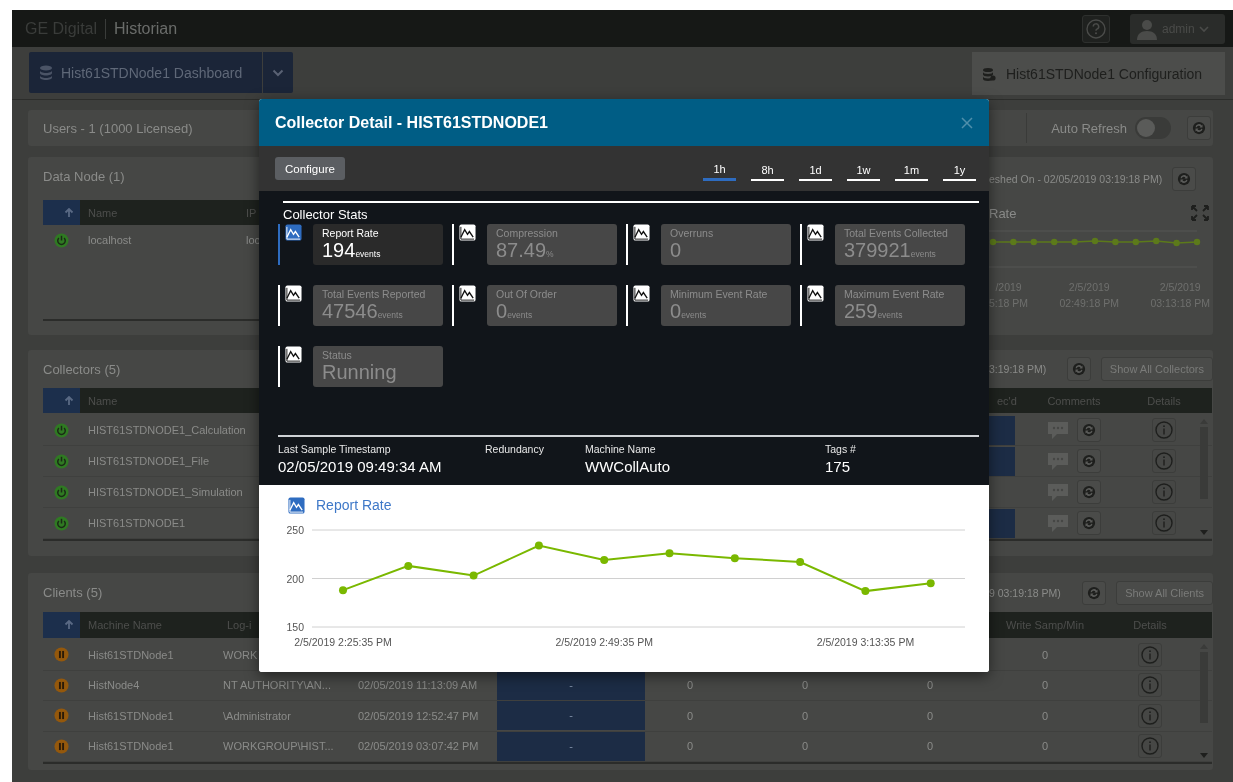  What do you see at coordinates (726, 305) in the screenshot?
I see `stat-card: Minimum Event Rate 0events` at bounding box center [726, 305].